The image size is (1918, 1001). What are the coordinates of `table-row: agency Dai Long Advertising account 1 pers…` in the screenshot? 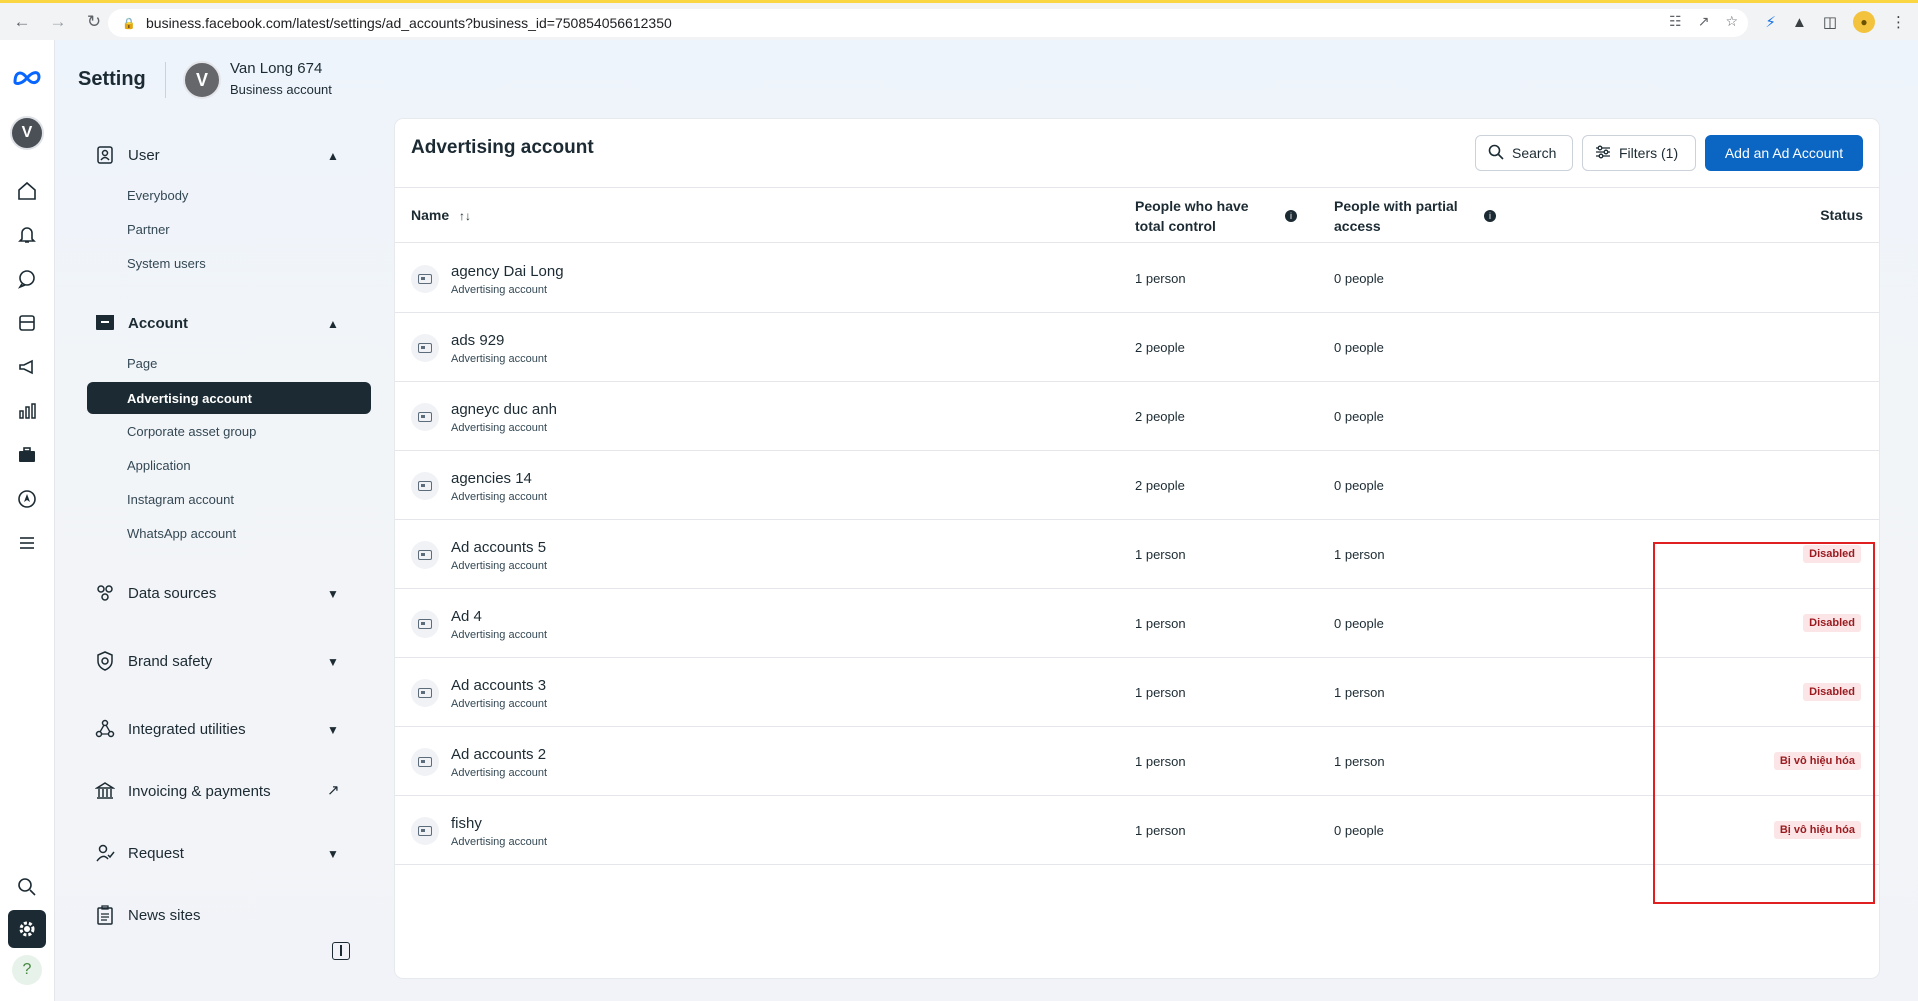 It's located at (1137, 278).